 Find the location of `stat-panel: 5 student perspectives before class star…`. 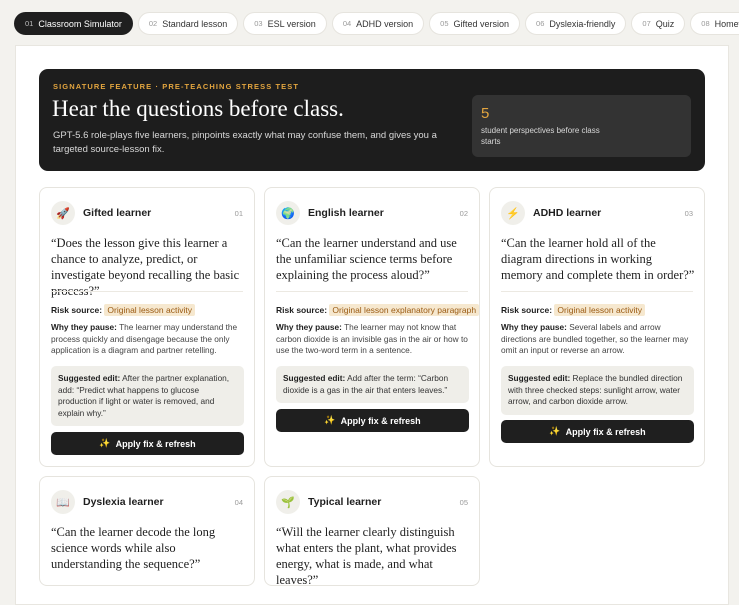

stat-panel: 5 student perspectives before class star… is located at coordinates (581, 126).